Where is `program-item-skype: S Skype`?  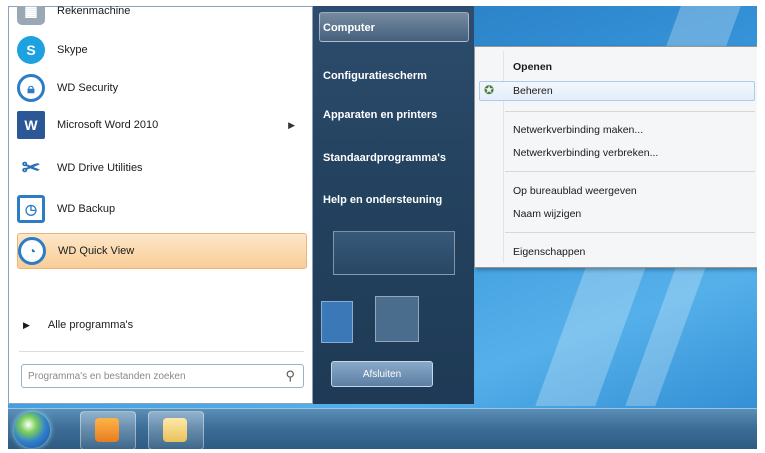
program-item-skype: S Skype is located at coordinates (162, 50).